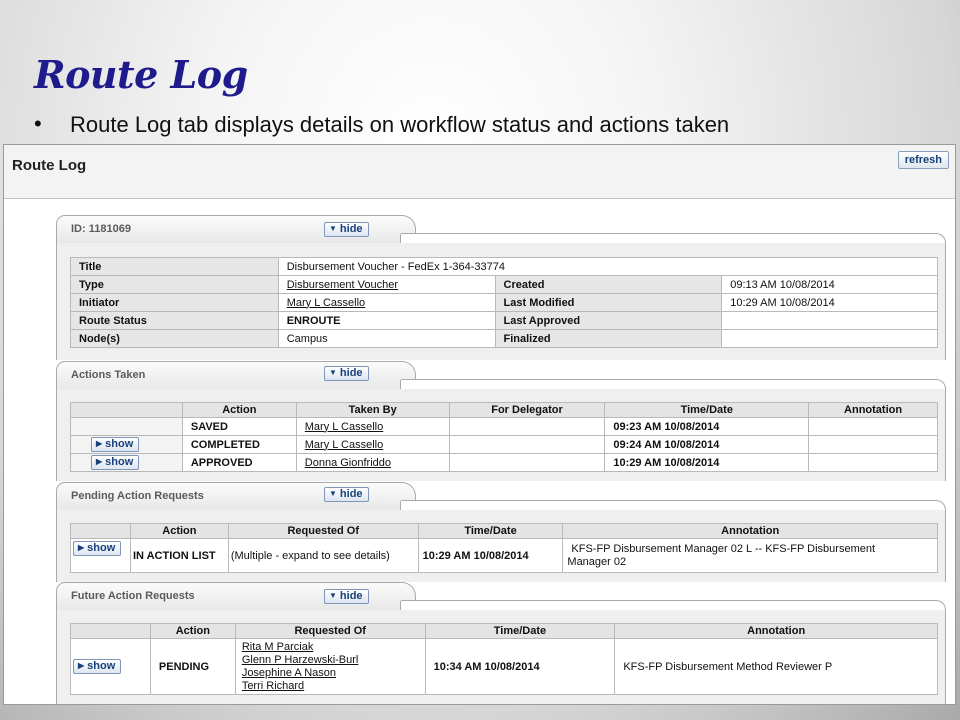  Describe the element at coordinates (239, 444) in the screenshot. I see `action-cell: COMPLETED` at that location.